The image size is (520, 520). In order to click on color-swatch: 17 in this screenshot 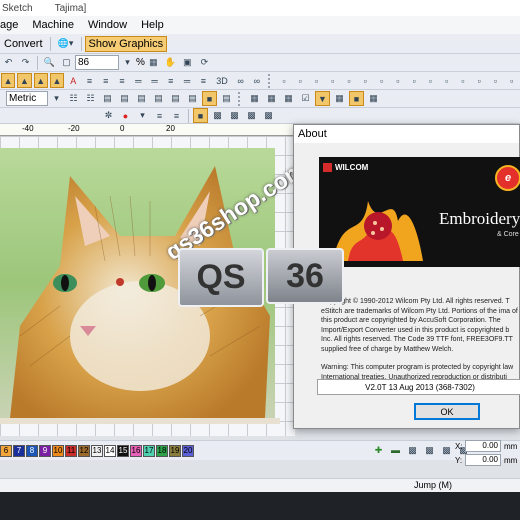, I will do `click(149, 450)`.